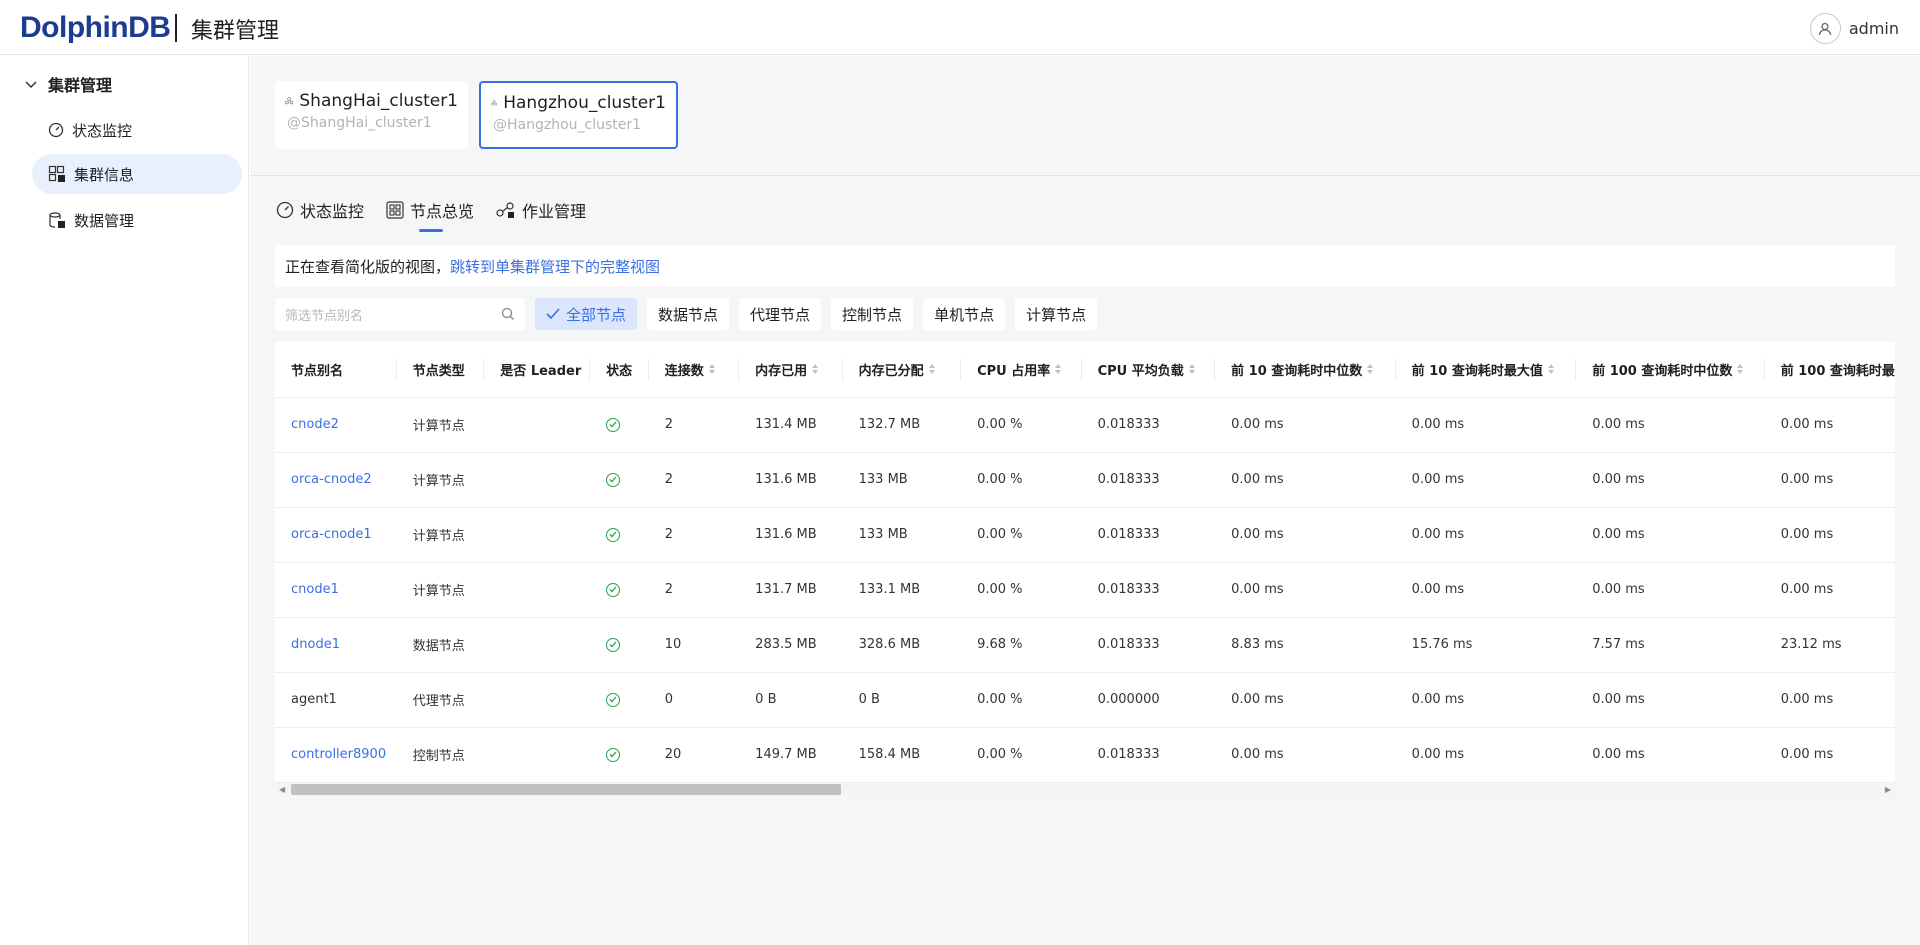  What do you see at coordinates (578, 115) in the screenshot?
I see `cluster-card-hangzhou: Hangzhou_cluster1 @Hangzhou_cluster1` at bounding box center [578, 115].